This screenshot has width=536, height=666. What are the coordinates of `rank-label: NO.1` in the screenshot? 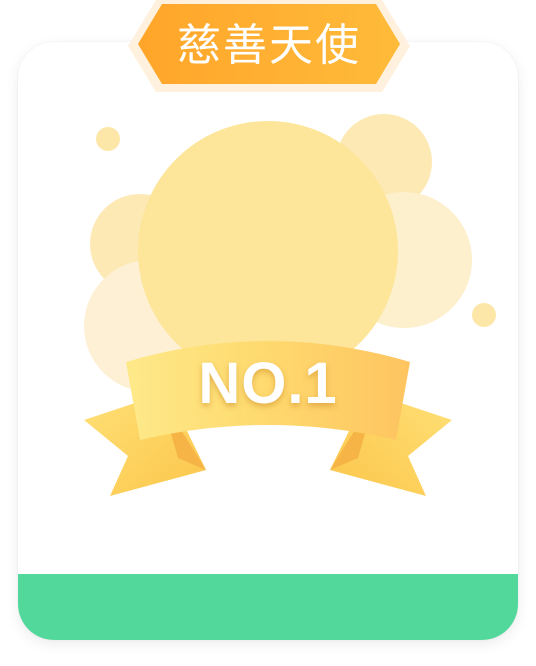 It's located at (268, 383).